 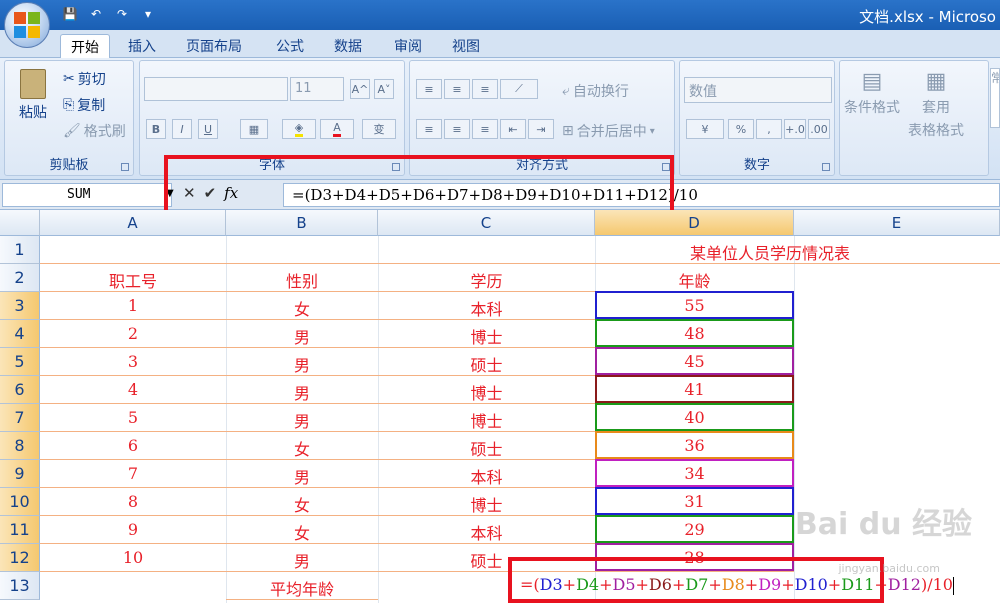 What do you see at coordinates (133, 306) in the screenshot?
I see `data-cell: 1` at bounding box center [133, 306].